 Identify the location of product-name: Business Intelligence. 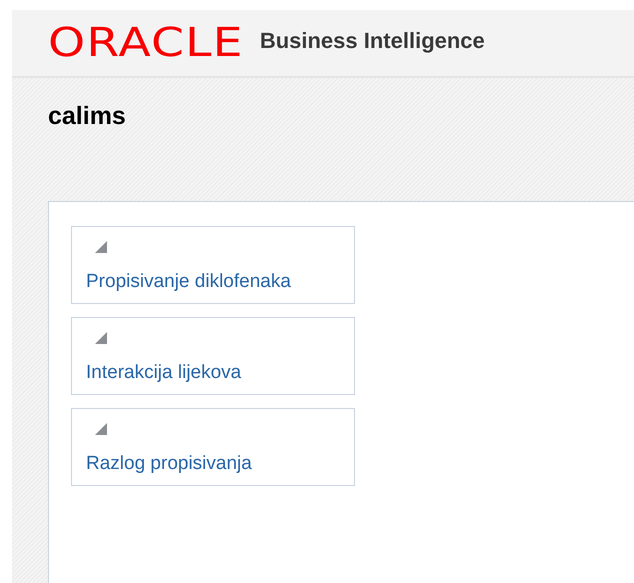
(372, 41).